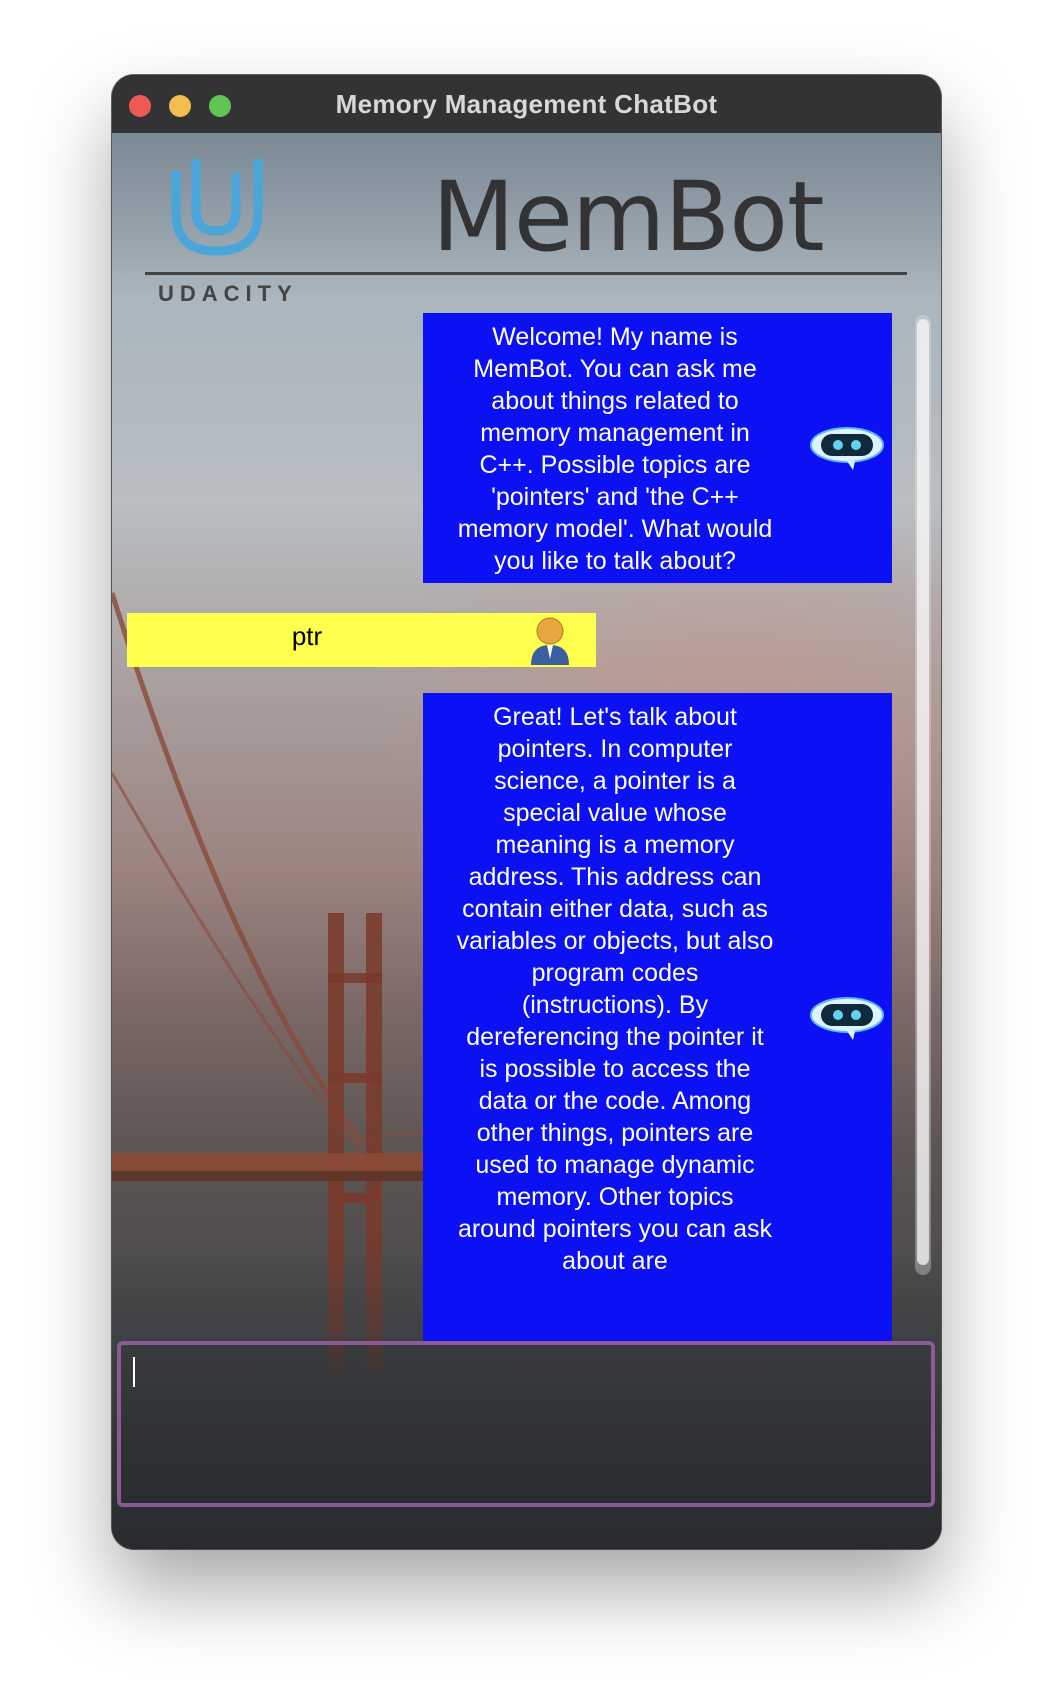 The image size is (1052, 1696). What do you see at coordinates (217, 207) in the screenshot?
I see `udacity-logo-icon` at bounding box center [217, 207].